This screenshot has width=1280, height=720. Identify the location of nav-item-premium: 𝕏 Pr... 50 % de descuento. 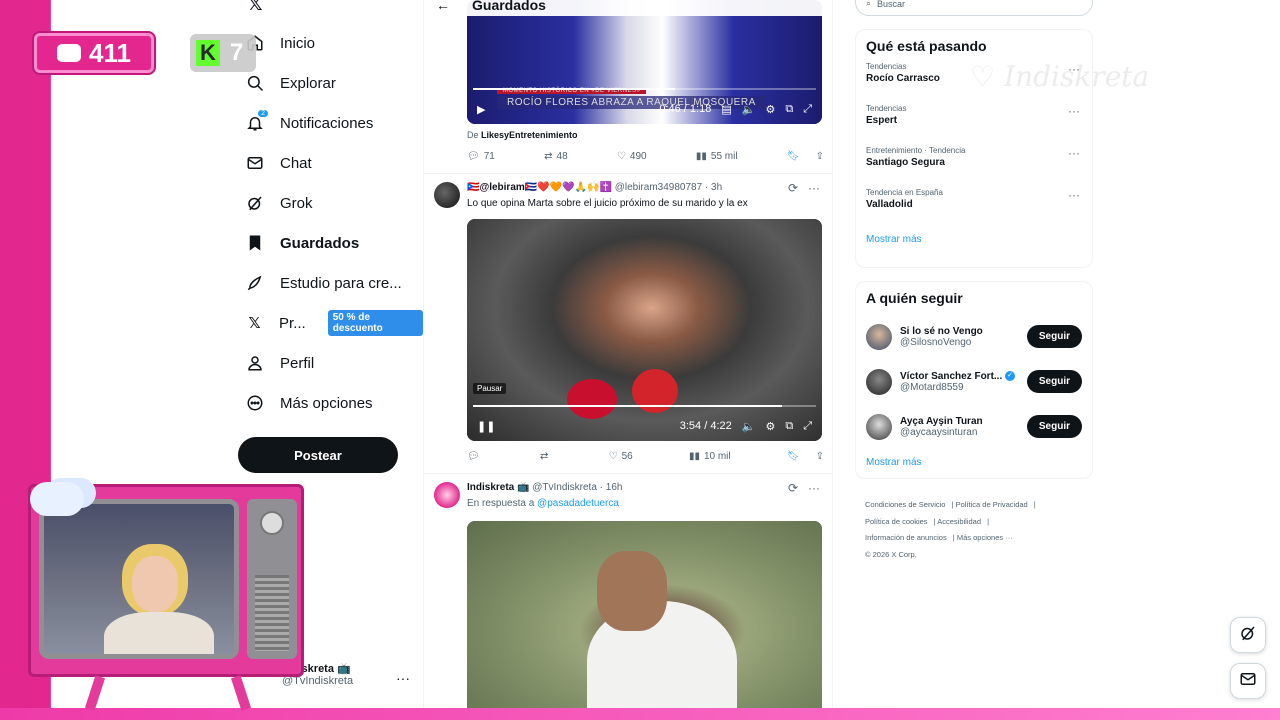
(334, 323).